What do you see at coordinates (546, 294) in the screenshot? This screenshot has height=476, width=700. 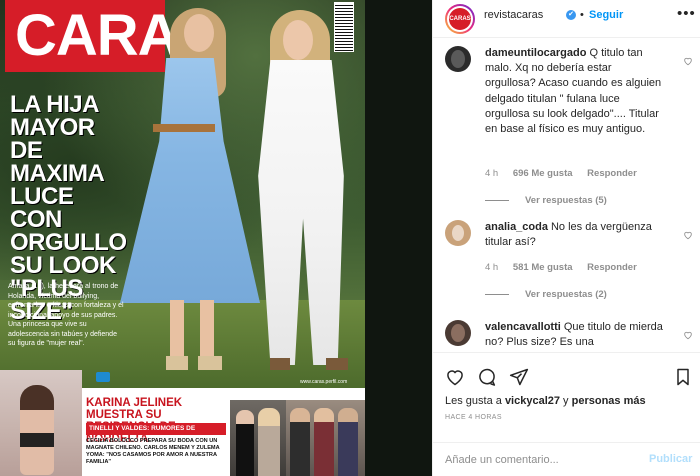 I see `view-replies-button: Ver respuestas (2)` at bounding box center [546, 294].